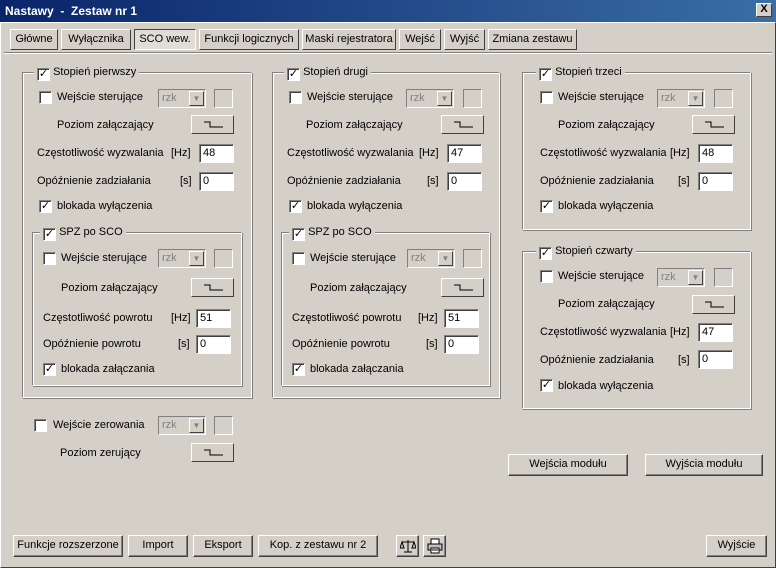 This screenshot has width=776, height=568. What do you see at coordinates (105, 206) in the screenshot?
I see `stage1-block-trip-label: blokada wyłączenia` at bounding box center [105, 206].